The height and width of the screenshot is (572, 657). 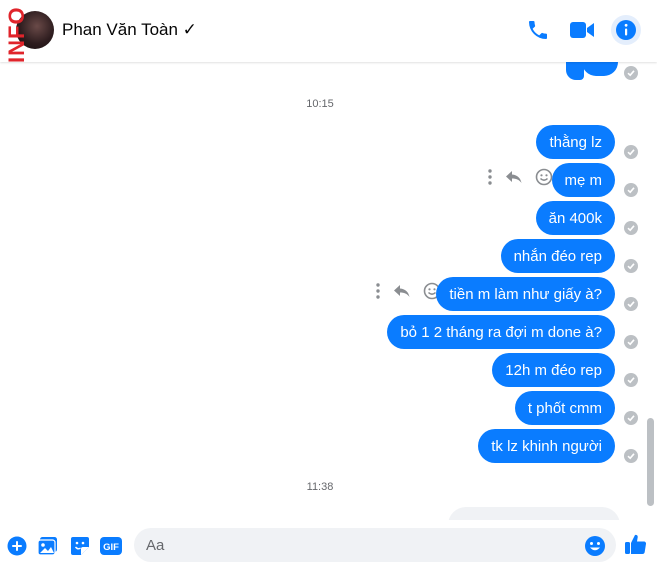 I want to click on message-bubble: tk lz khinh người, so click(x=546, y=446).